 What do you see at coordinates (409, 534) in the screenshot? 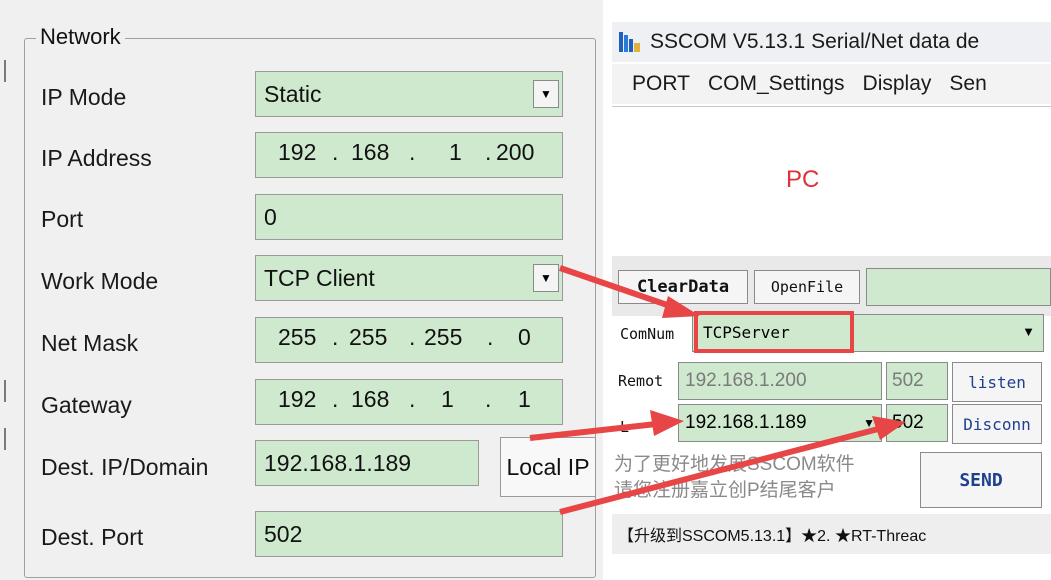
I see `dest-port-input: 502` at bounding box center [409, 534].